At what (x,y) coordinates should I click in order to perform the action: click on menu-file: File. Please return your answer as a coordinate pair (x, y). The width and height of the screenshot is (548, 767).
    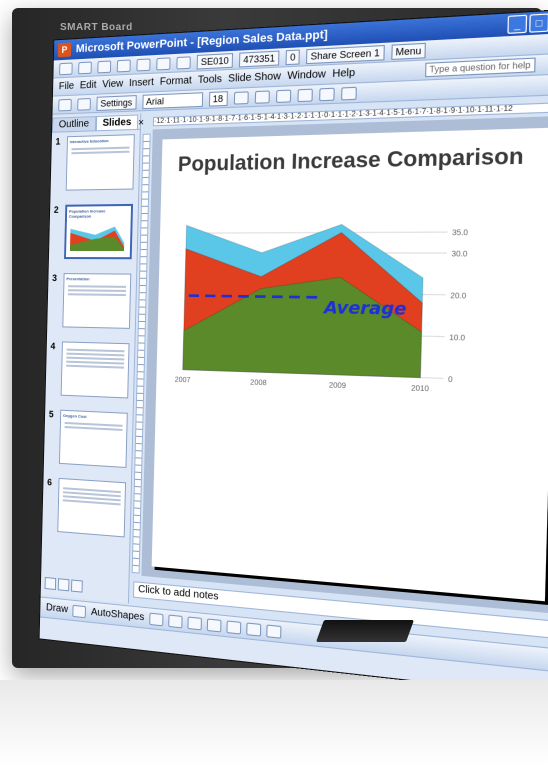
    Looking at the image, I should click on (67, 87).